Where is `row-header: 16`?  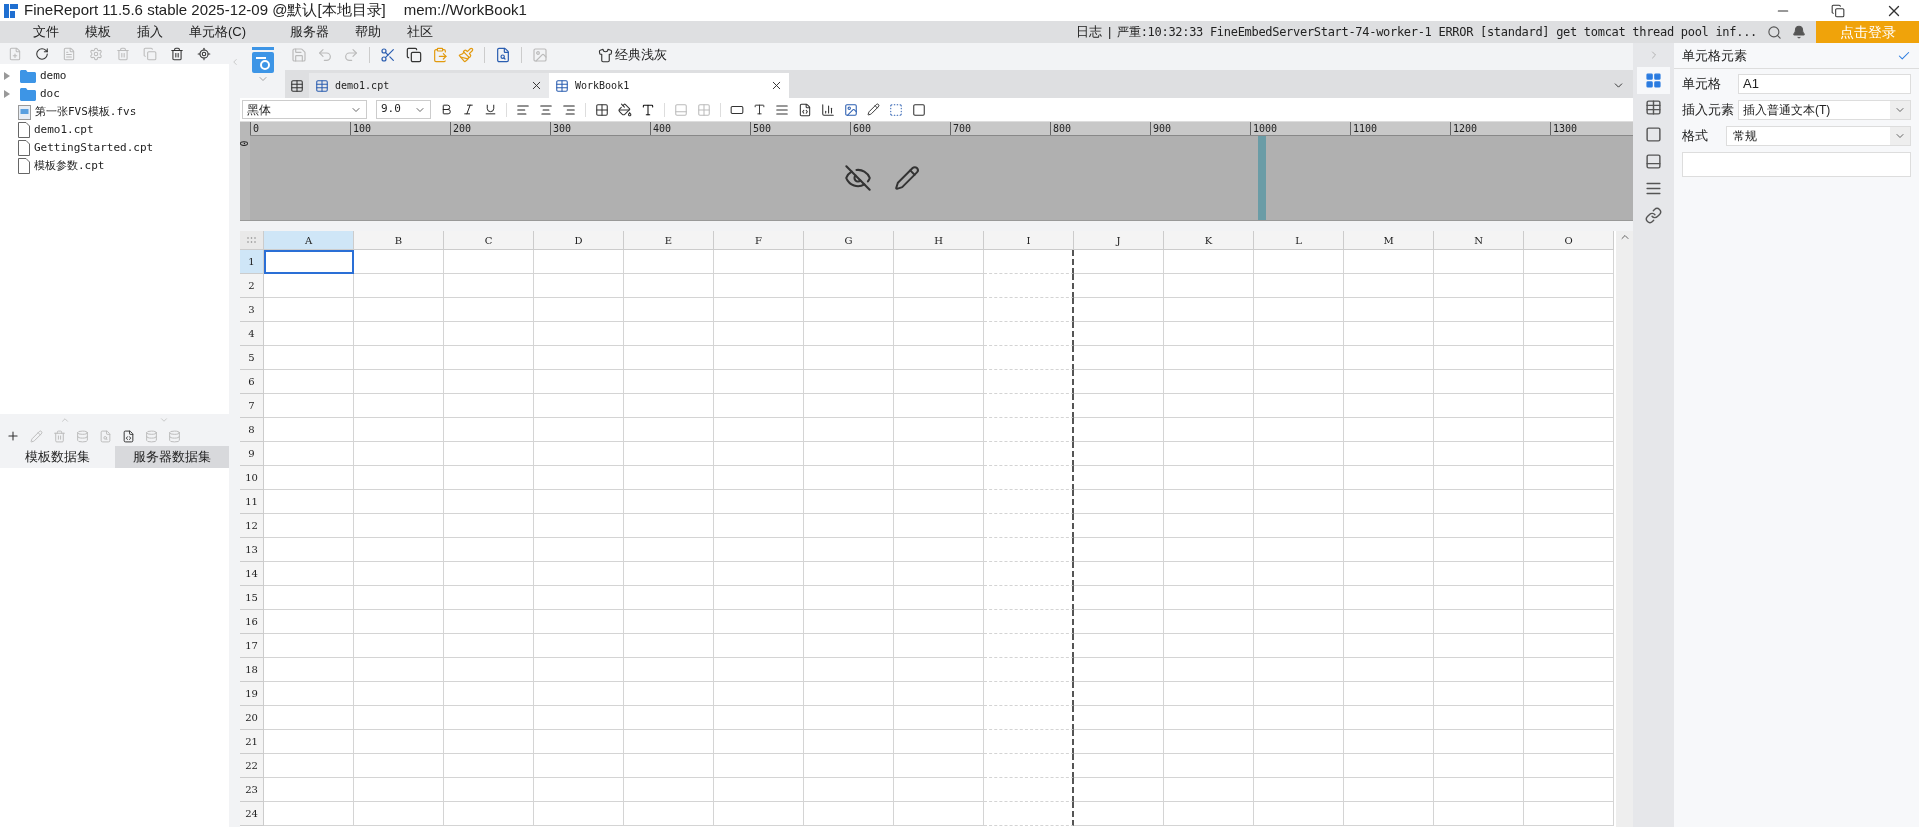 row-header: 16 is located at coordinates (252, 622).